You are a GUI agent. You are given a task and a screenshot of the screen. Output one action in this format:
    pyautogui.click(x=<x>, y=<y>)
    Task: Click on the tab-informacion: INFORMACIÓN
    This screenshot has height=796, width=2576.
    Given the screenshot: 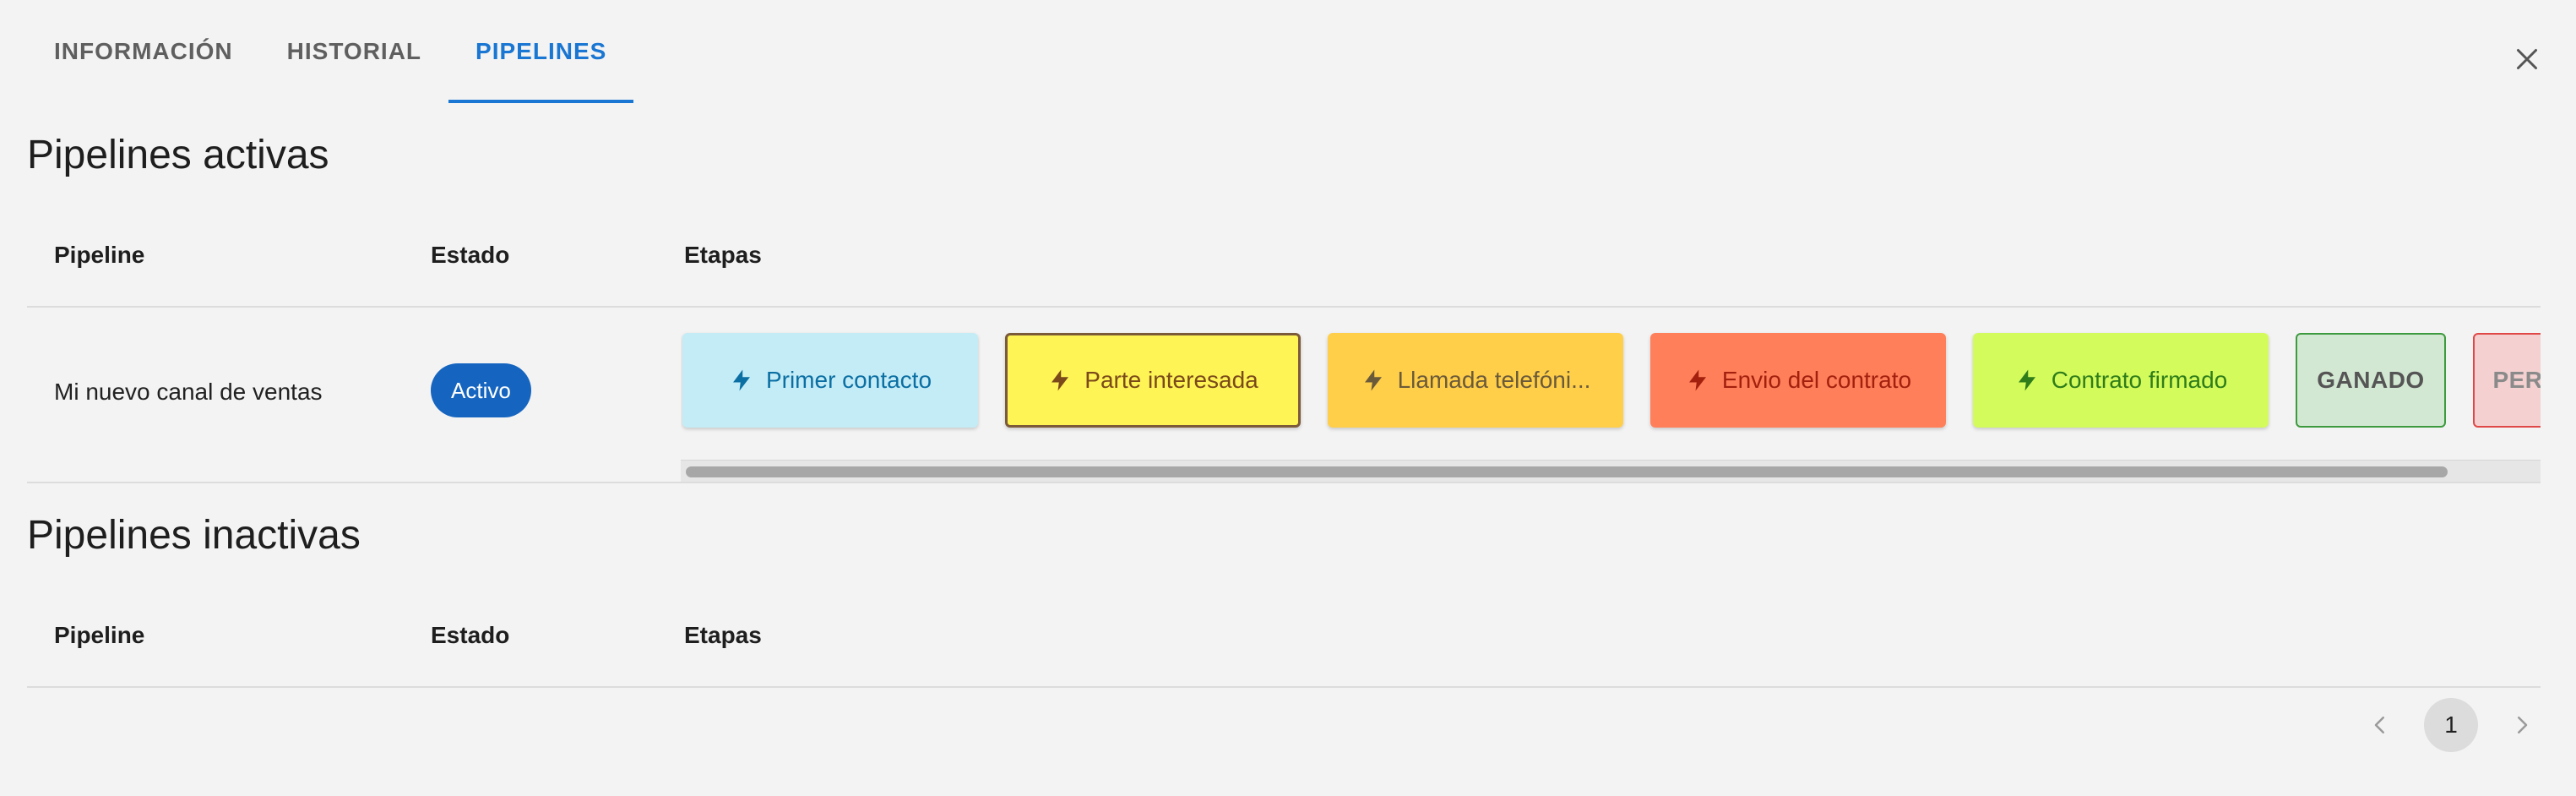 What is the action you would take?
    pyautogui.click(x=143, y=52)
    